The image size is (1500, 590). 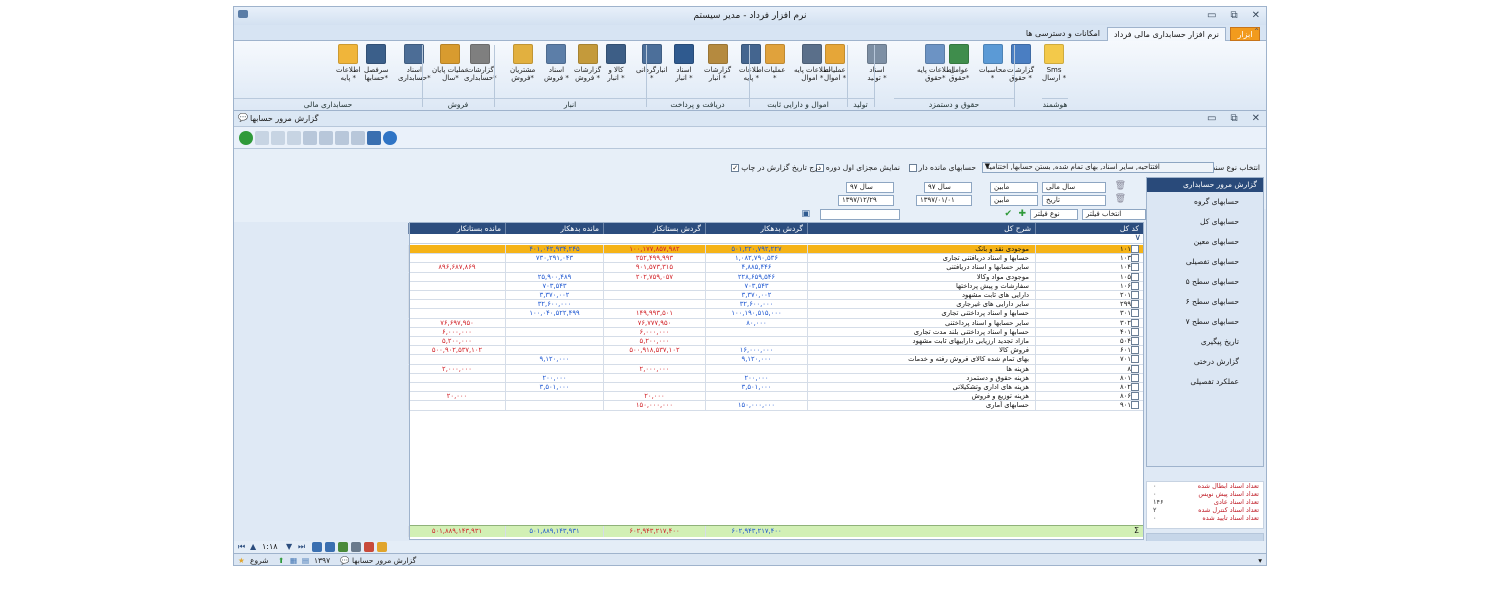 I want to click on side-item: گزارش درختی, so click(x=1205, y=362).